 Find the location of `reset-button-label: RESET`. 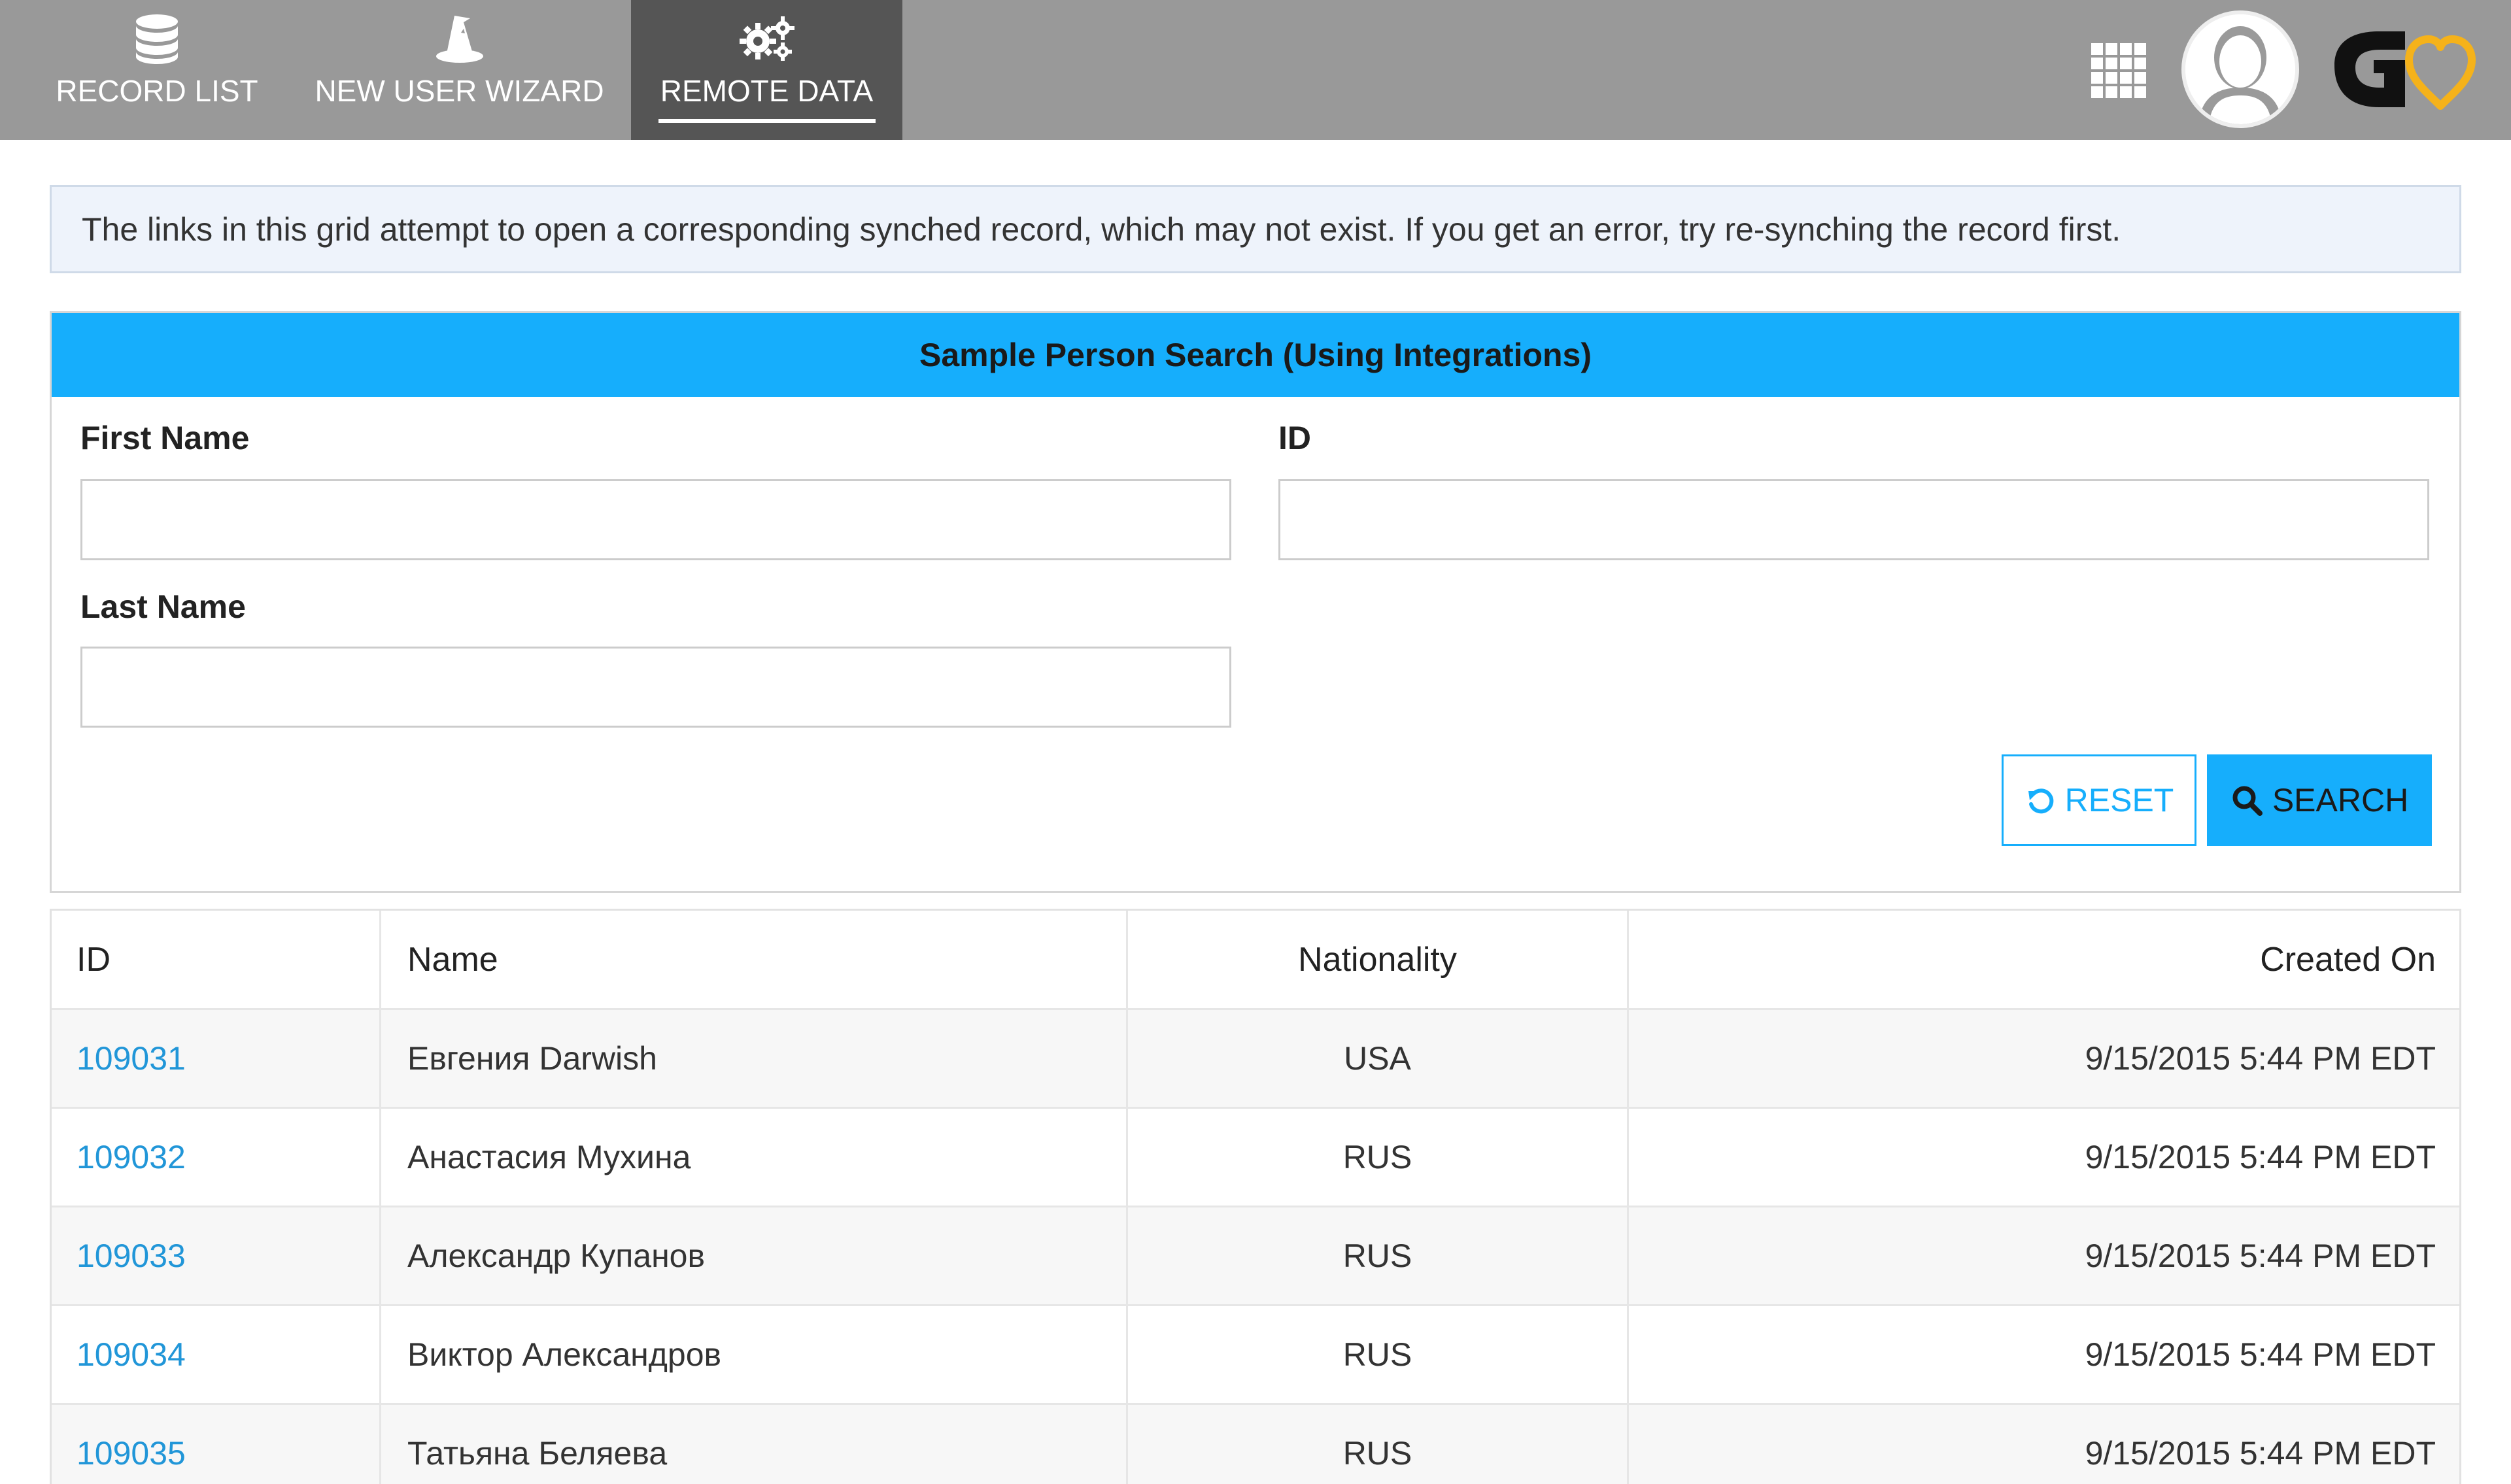

reset-button-label: RESET is located at coordinates (2119, 800).